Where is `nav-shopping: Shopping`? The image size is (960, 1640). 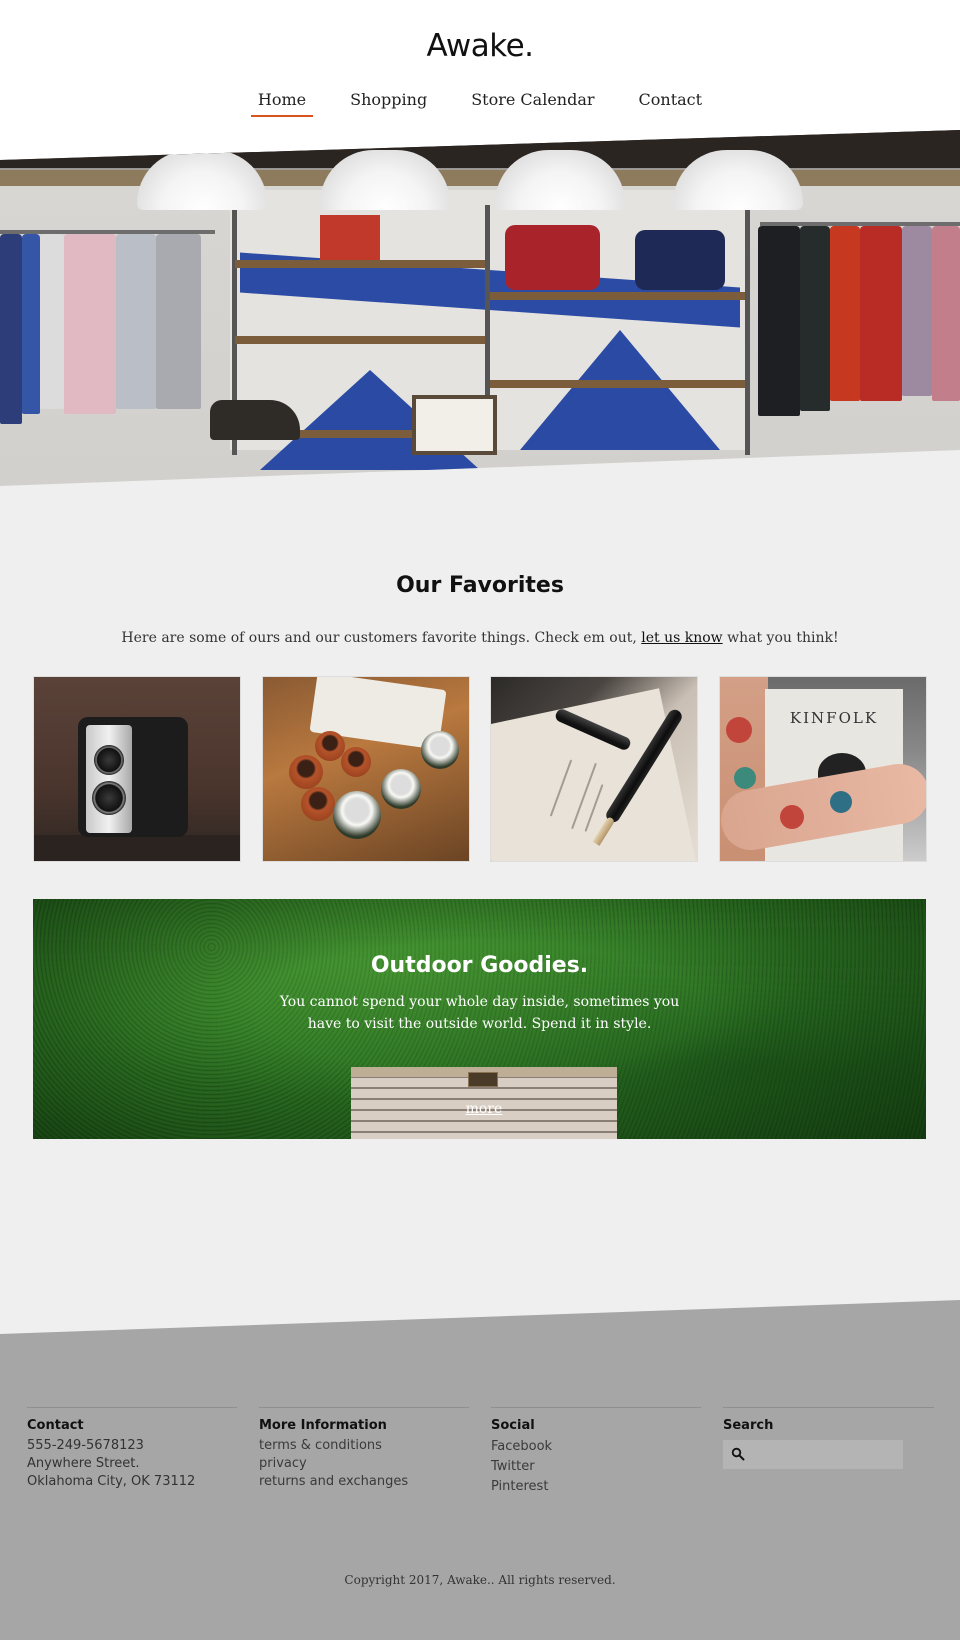
nav-shopping: Shopping is located at coordinates (388, 102).